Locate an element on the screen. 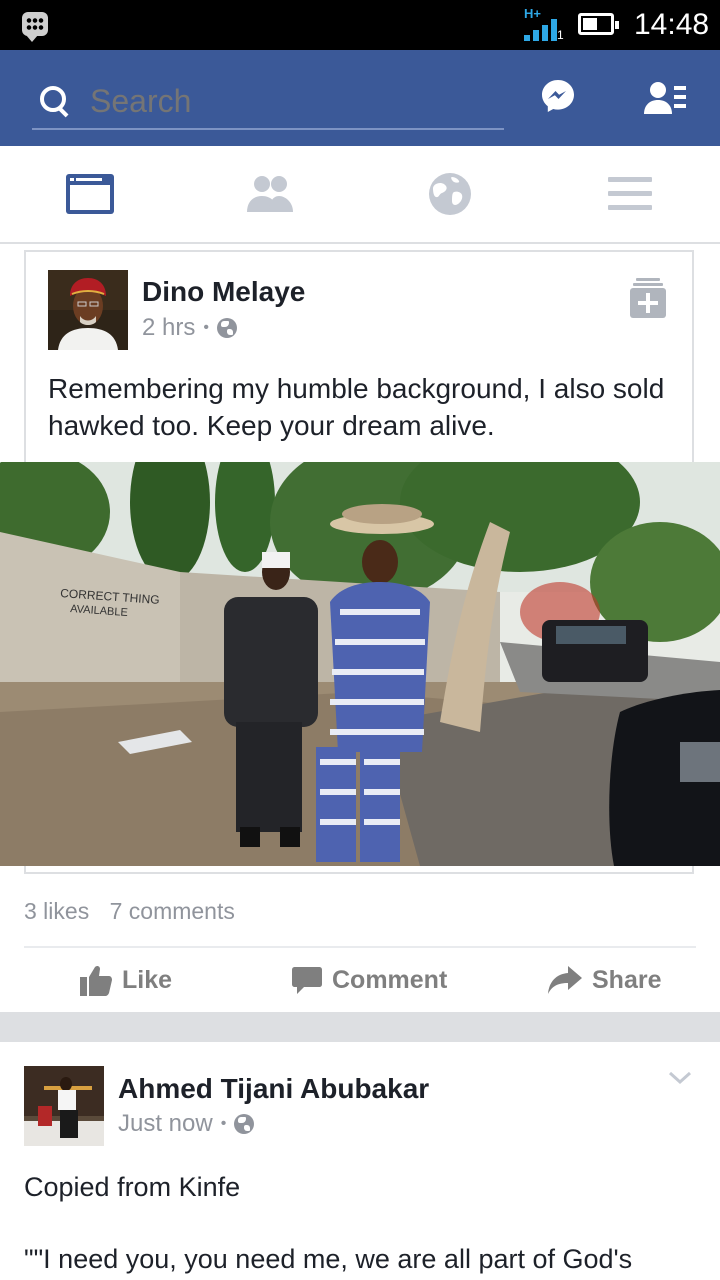 This screenshot has width=720, height=1280. tab-menu is located at coordinates (630, 194).